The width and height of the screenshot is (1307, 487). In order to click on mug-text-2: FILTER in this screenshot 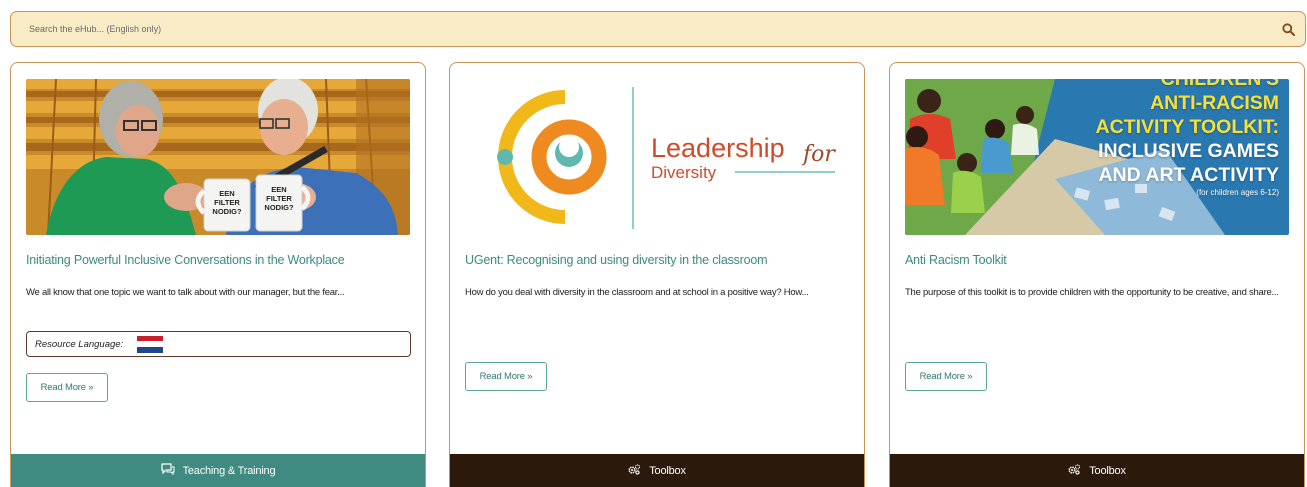, I will do `click(227, 202)`.